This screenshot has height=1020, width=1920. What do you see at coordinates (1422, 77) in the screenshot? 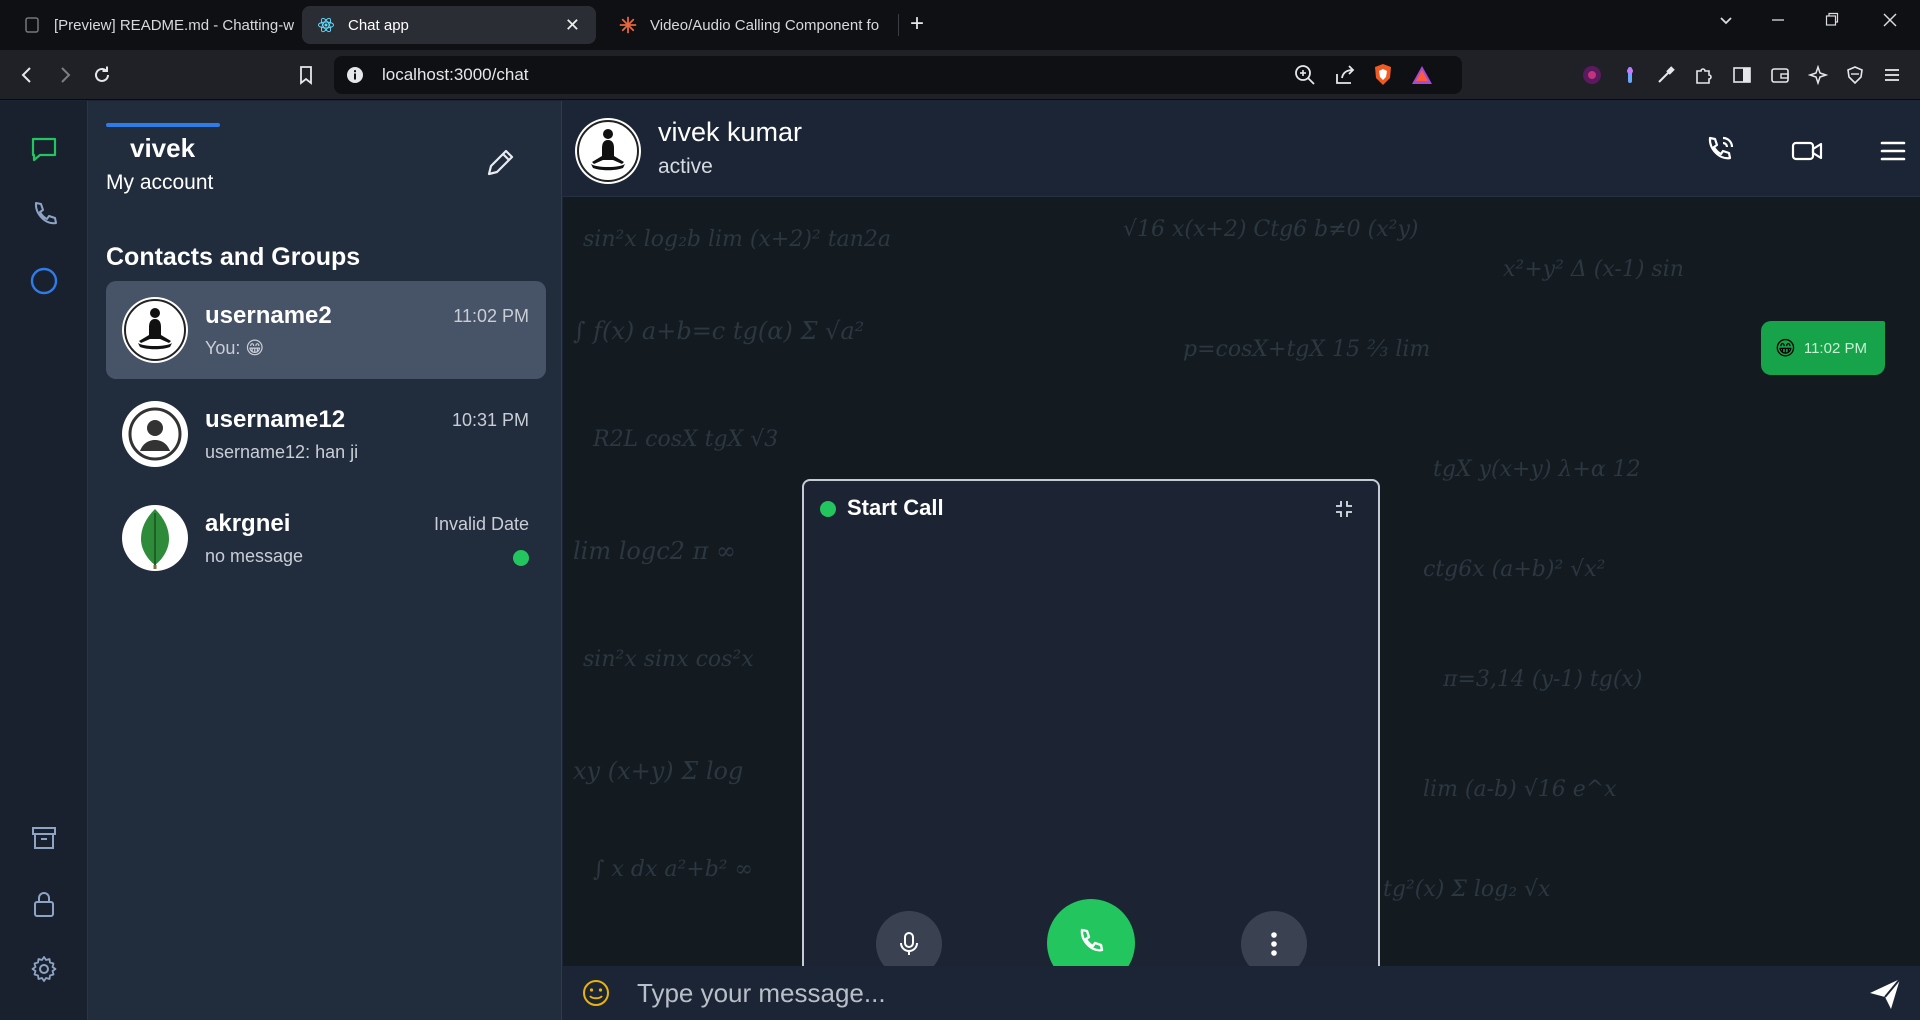
I see `brave-rewards-icon` at bounding box center [1422, 77].